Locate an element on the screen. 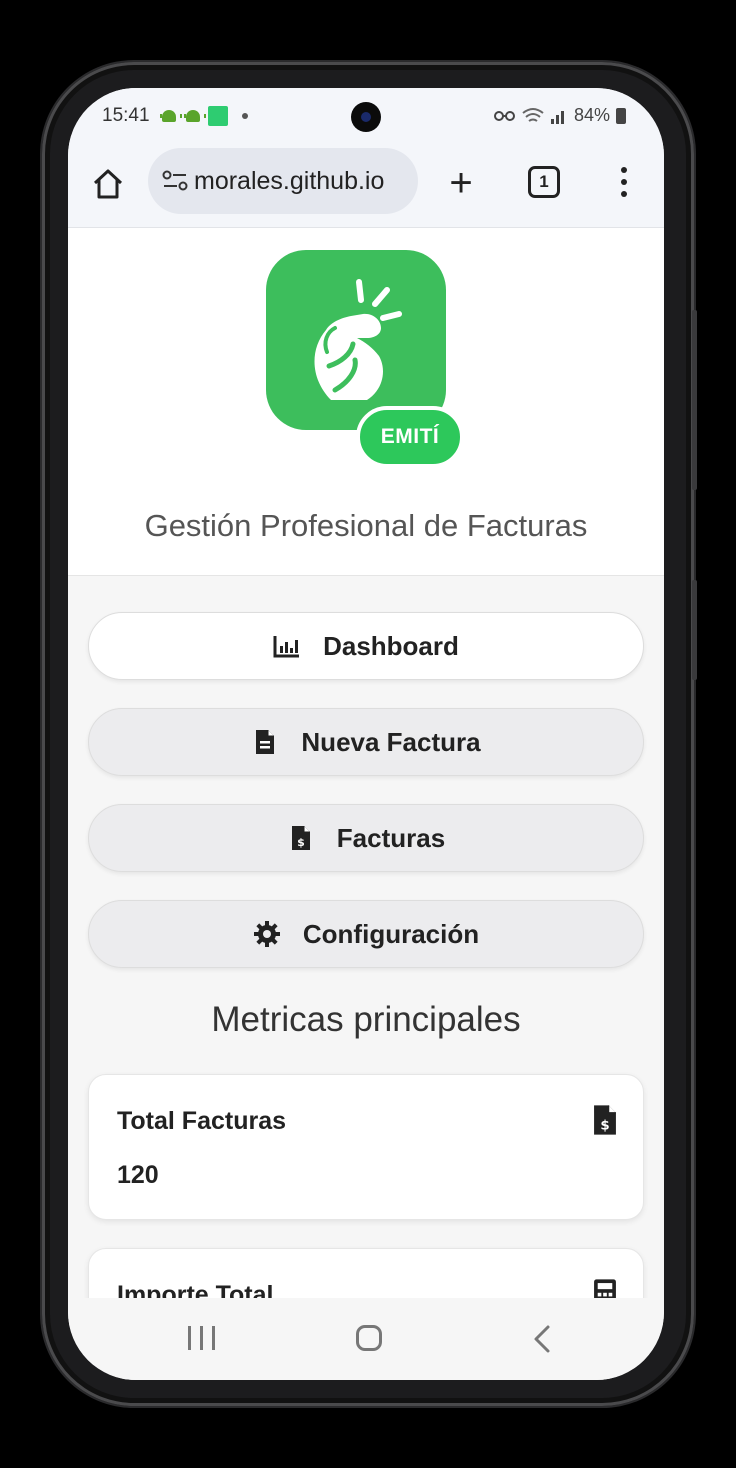 The height and width of the screenshot is (1468, 736). new-invoice-label: Nueva Factura is located at coordinates (391, 741).